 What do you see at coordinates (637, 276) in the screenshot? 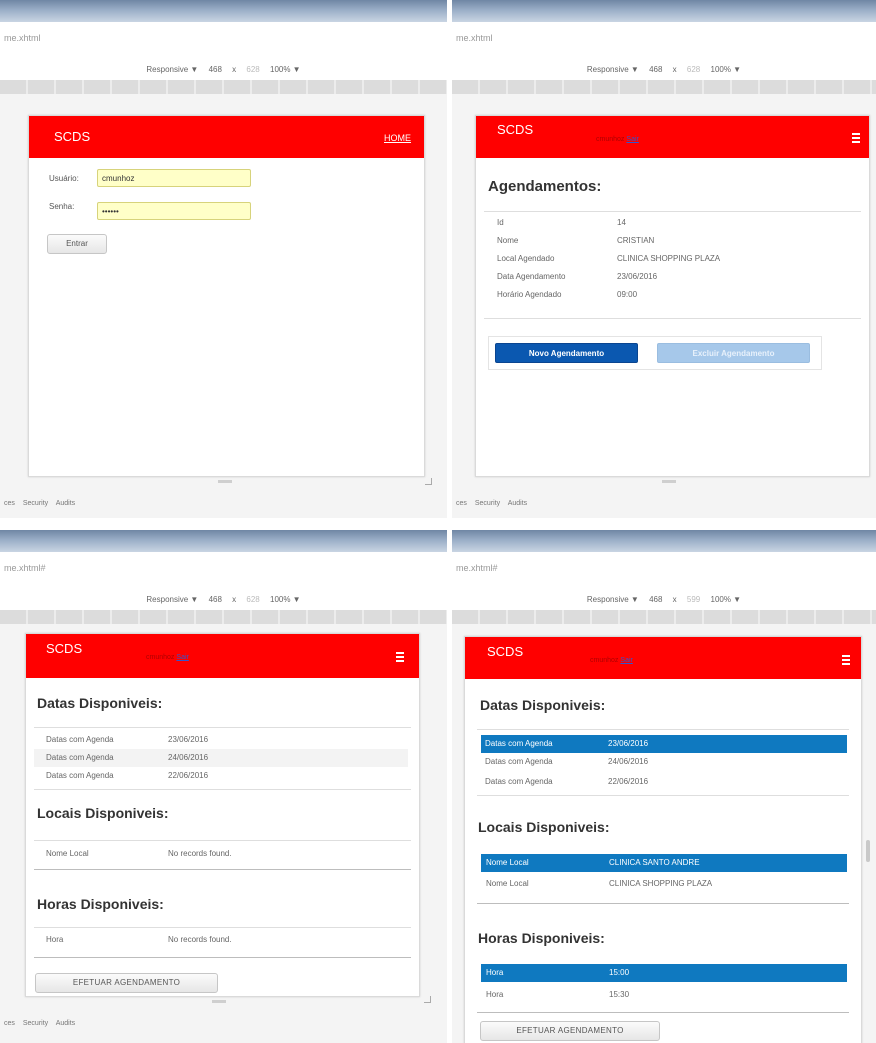
I see `detail-value: 23/06/2016` at bounding box center [637, 276].